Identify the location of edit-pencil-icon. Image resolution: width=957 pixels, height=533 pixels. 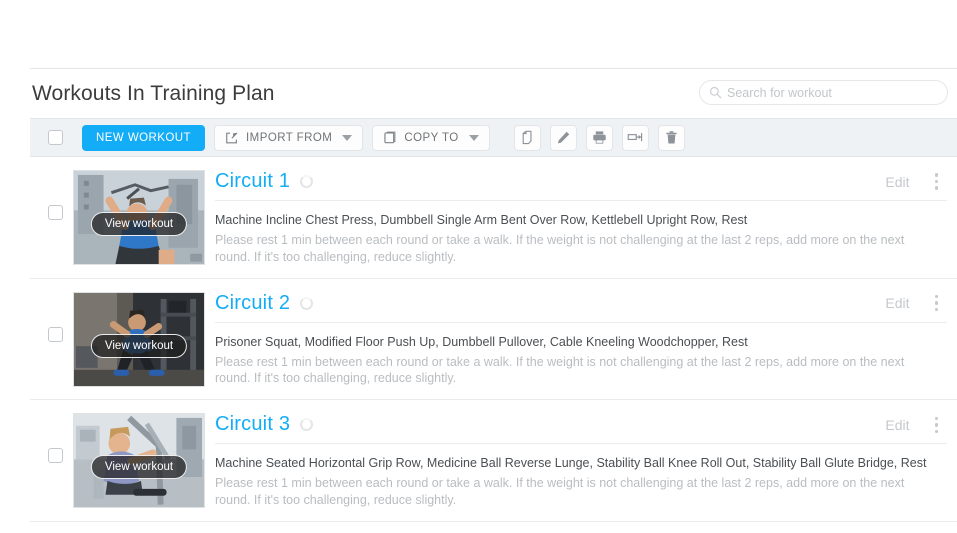
(563, 137).